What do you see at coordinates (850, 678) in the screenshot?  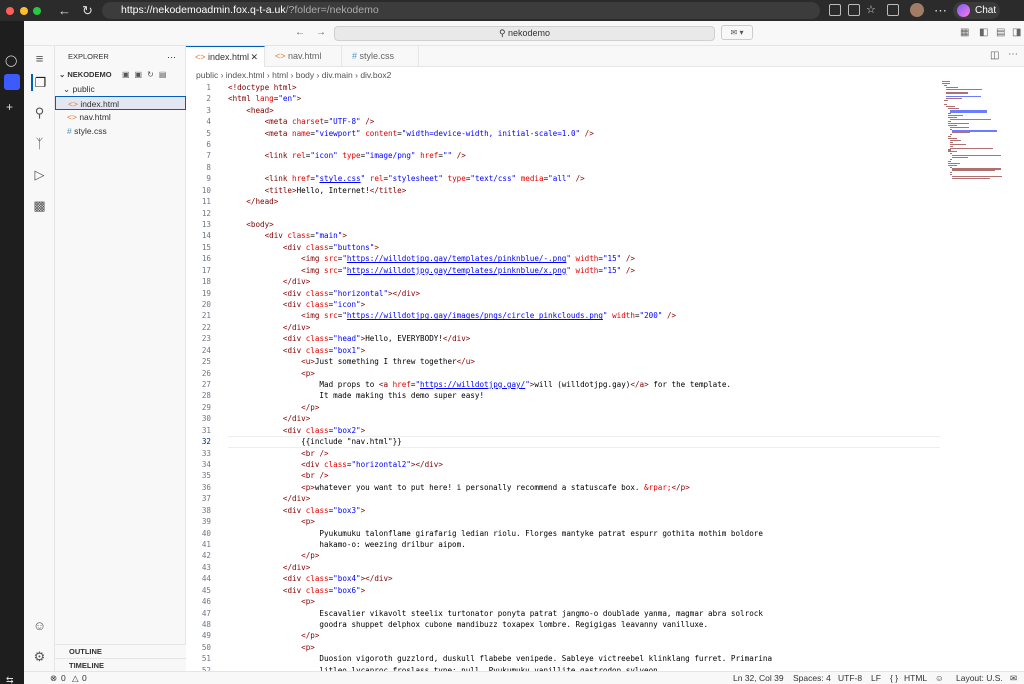 I see `encoding: UTF-8` at bounding box center [850, 678].